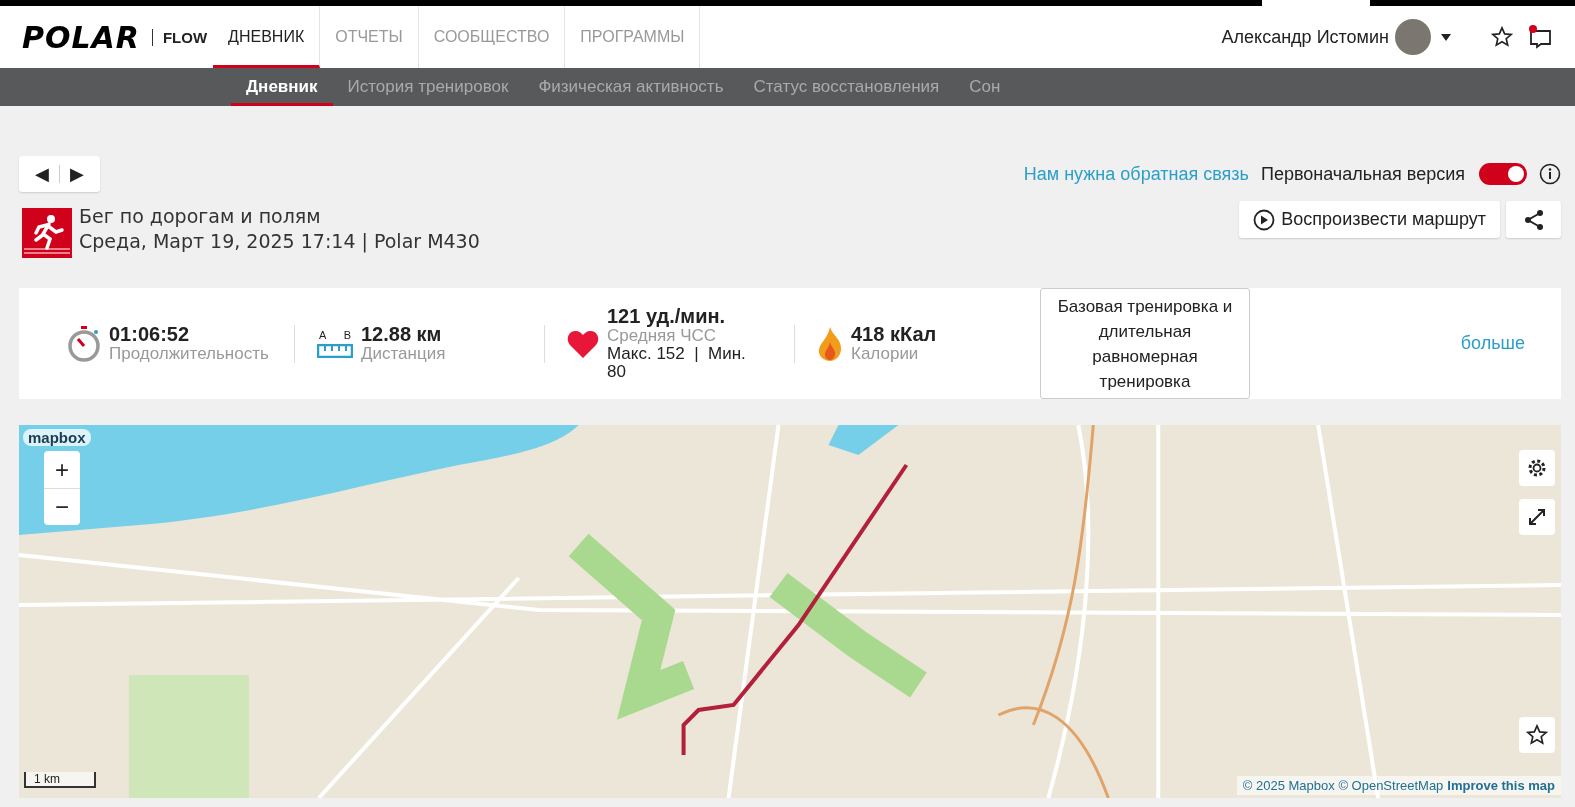  I want to click on next-button: ▶, so click(77, 174).